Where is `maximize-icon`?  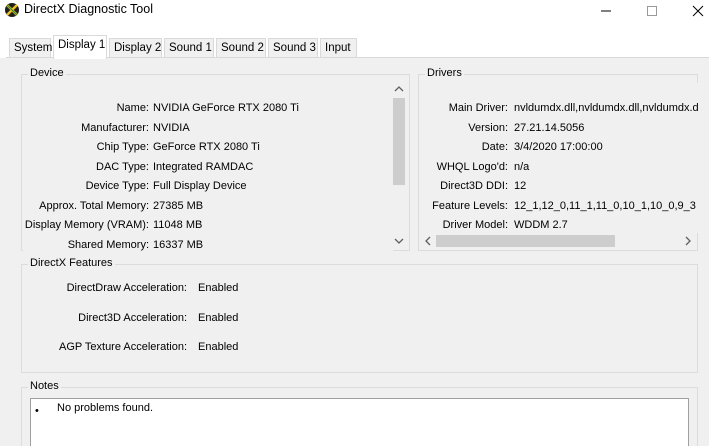
maximize-icon is located at coordinates (652, 11).